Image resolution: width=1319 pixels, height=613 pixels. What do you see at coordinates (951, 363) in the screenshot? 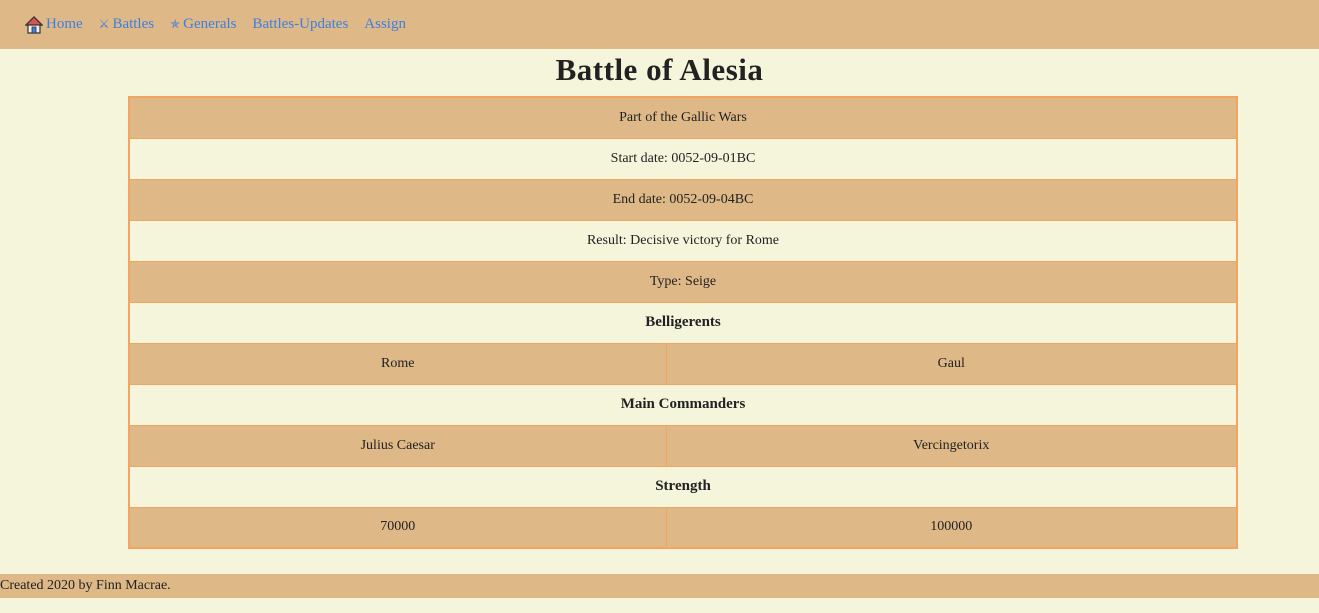
I see `belligerent-right-cell: Gaul` at bounding box center [951, 363].